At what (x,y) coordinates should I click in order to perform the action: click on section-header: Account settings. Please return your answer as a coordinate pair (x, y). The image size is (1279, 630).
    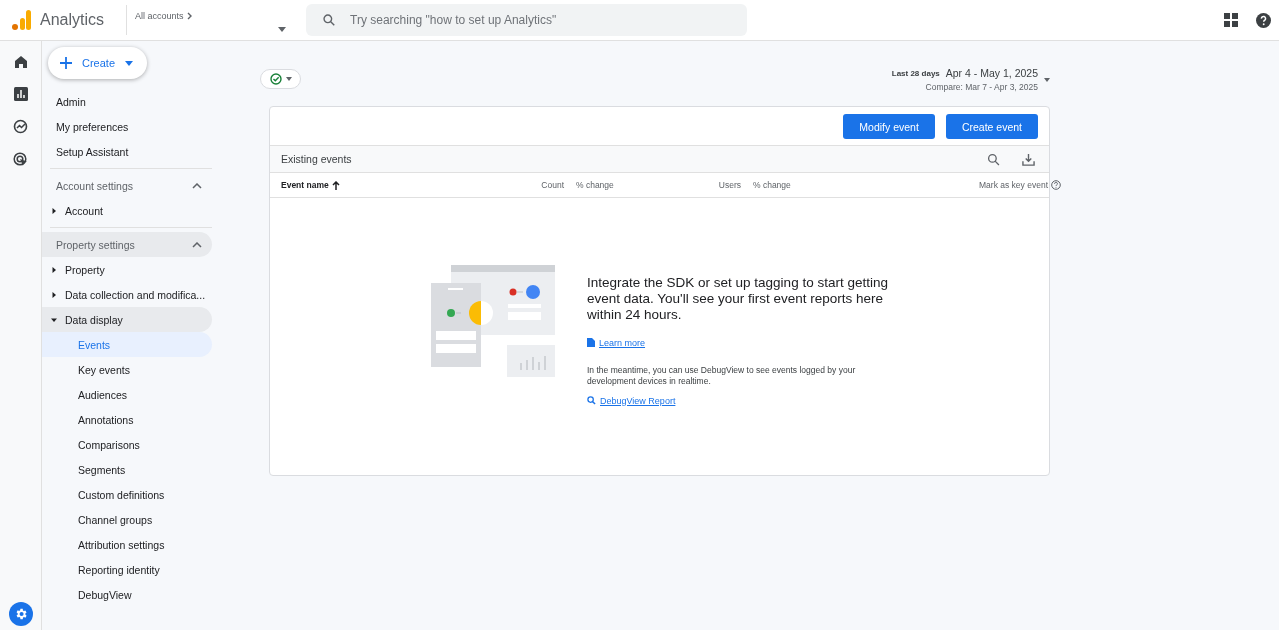
    Looking at the image, I should click on (127, 185).